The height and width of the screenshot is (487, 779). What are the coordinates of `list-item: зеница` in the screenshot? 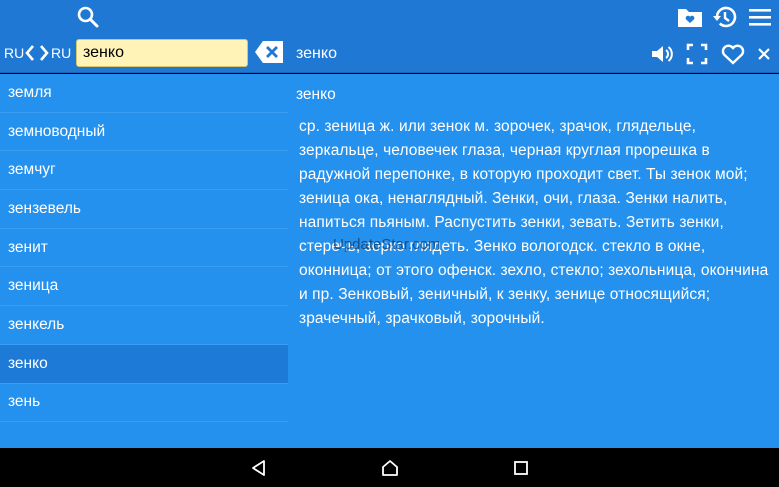 It's located at (144, 287).